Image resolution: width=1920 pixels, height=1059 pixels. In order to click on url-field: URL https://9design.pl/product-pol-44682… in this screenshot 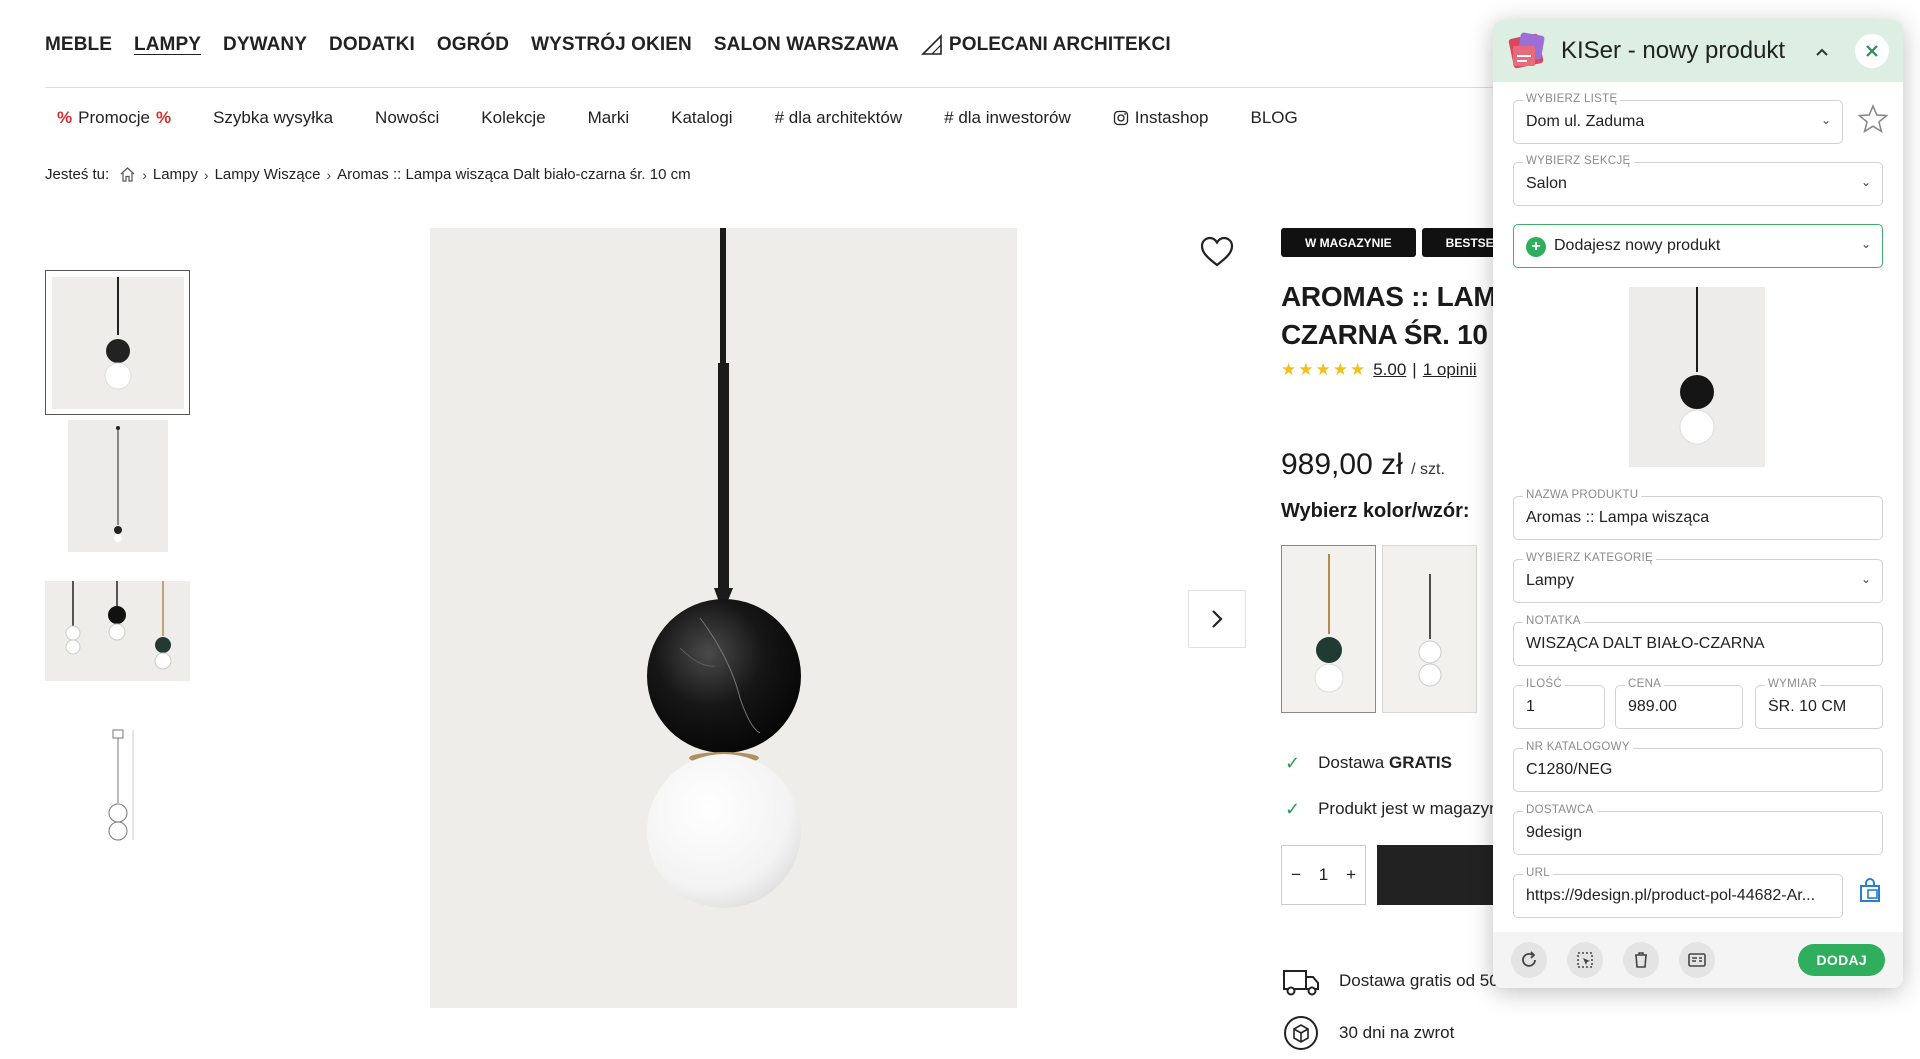, I will do `click(1678, 892)`.